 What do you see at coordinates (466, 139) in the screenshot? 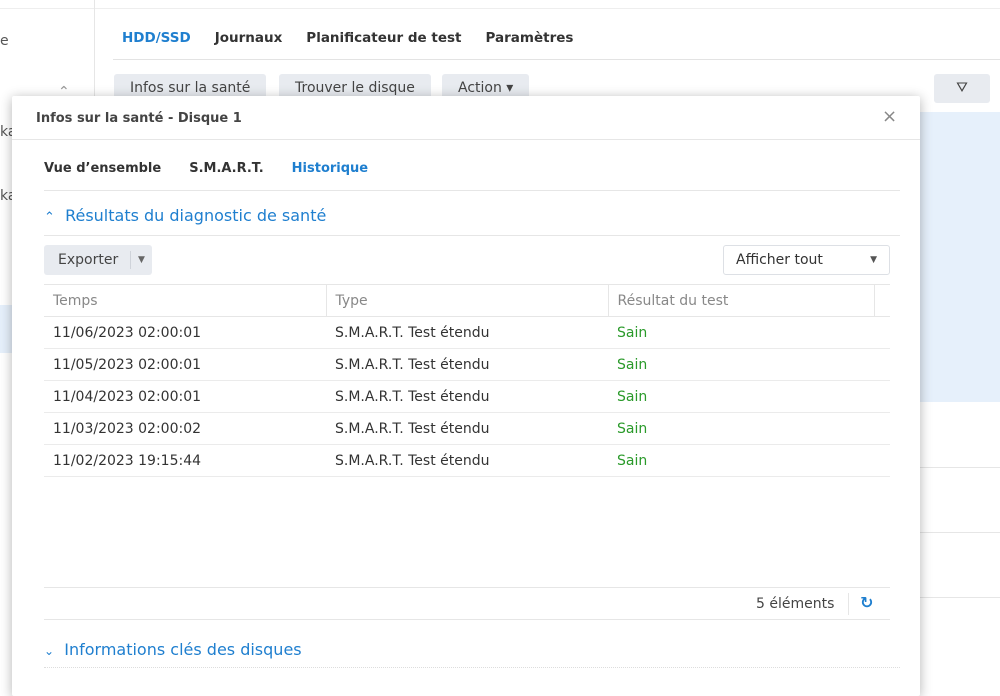
I see `header-divider` at bounding box center [466, 139].